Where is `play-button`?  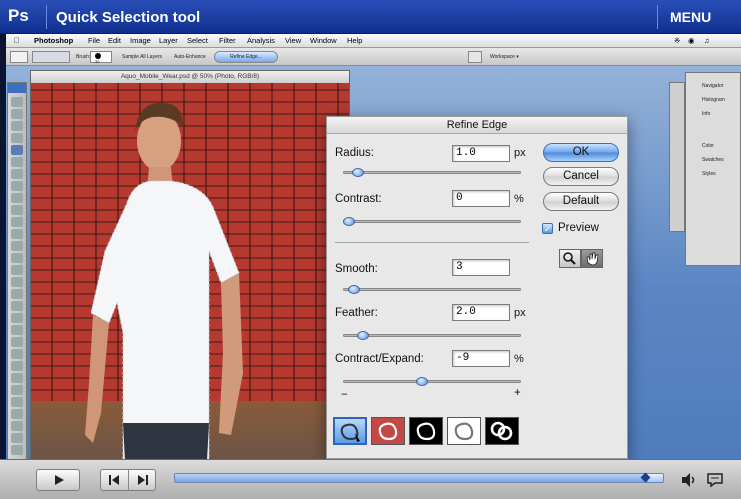
play-button is located at coordinates (58, 480).